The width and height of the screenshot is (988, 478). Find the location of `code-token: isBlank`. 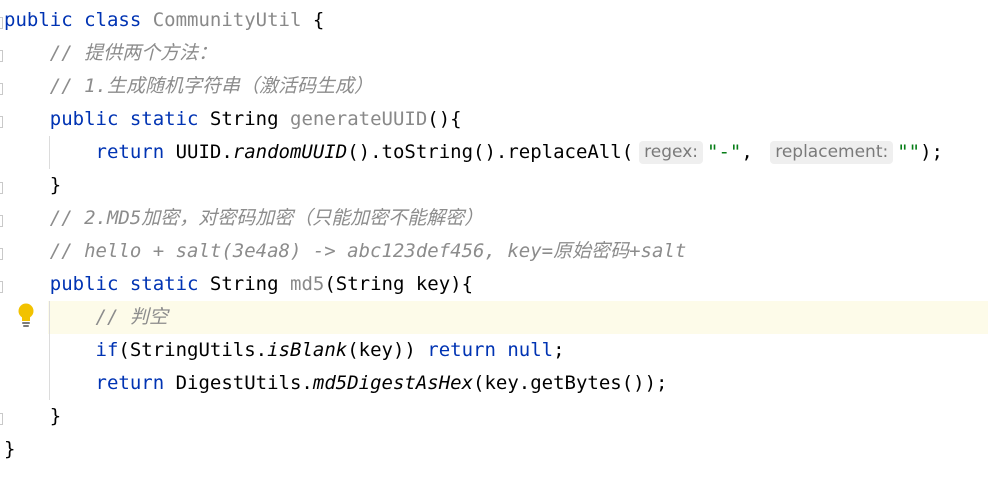

code-token: isBlank is located at coordinates (307, 350).